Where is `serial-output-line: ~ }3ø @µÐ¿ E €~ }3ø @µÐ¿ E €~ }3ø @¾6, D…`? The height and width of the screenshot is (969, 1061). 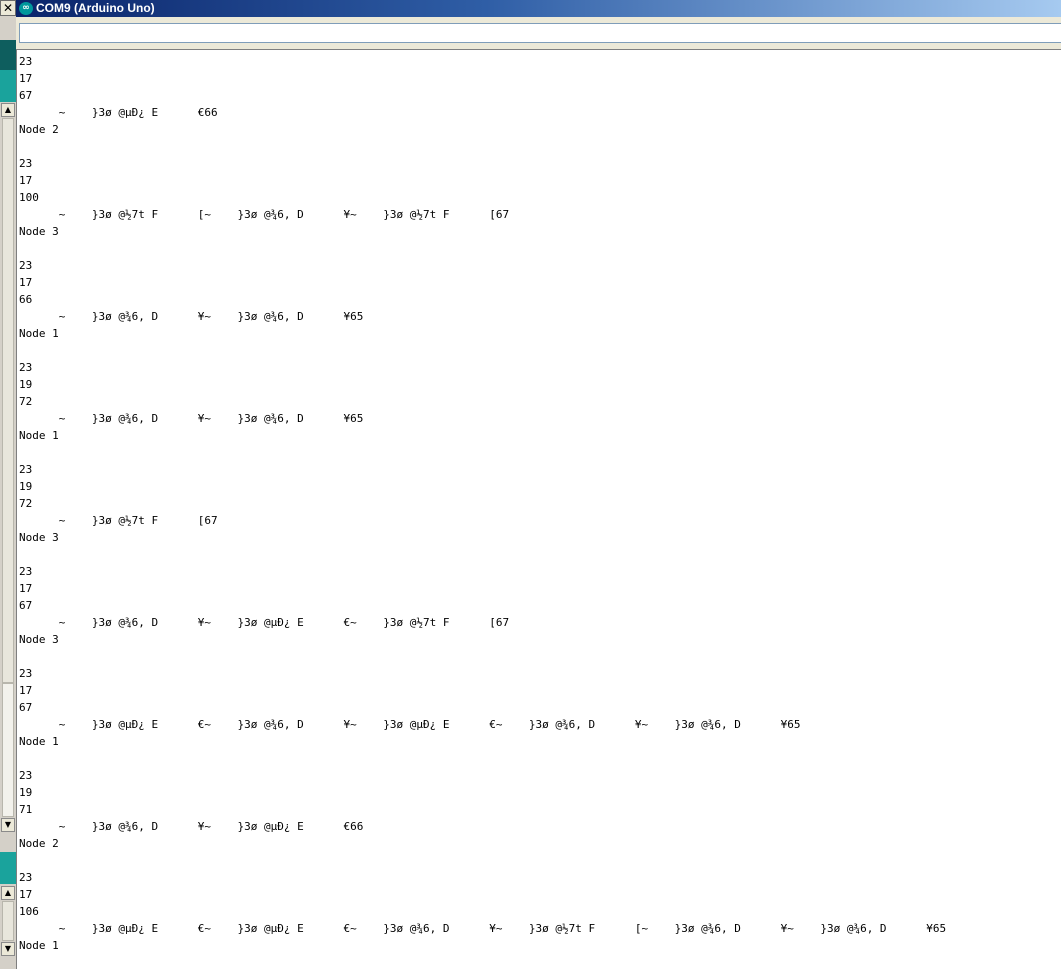
serial-output-line: ~ }3ø @µÐ¿ E €~ }3ø @µÐ¿ E €~ }3ø @¾6, D… is located at coordinates (483, 928).